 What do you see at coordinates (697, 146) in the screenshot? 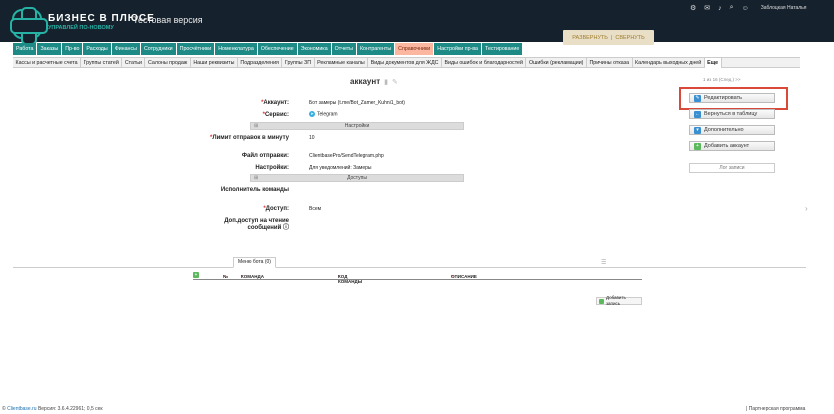
I see `plus-icon: +` at bounding box center [697, 146].